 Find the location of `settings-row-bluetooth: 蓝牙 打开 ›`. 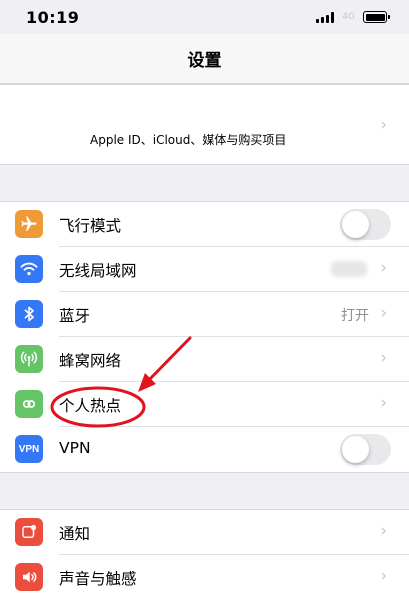

settings-row-bluetooth: 蓝牙 打开 › is located at coordinates (204, 314).